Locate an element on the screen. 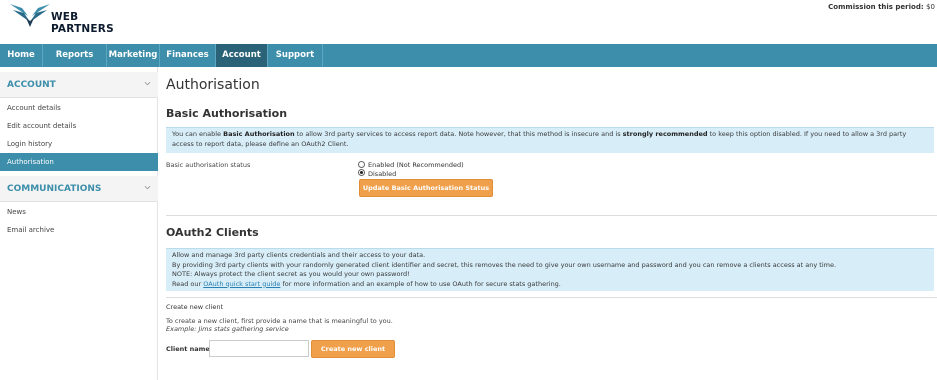 Image resolution: width=937 pixels, height=380 pixels. sidebar-item-news: News is located at coordinates (79, 212).